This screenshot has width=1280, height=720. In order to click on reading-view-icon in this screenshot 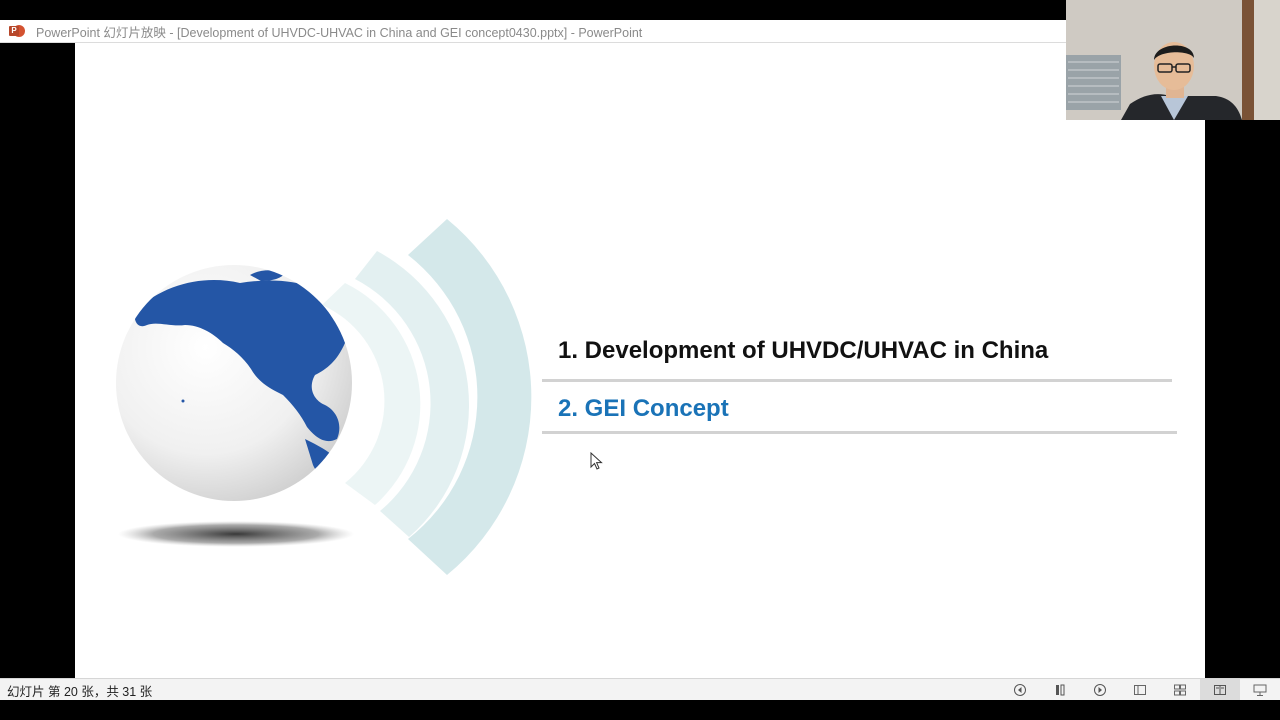, I will do `click(1220, 690)`.